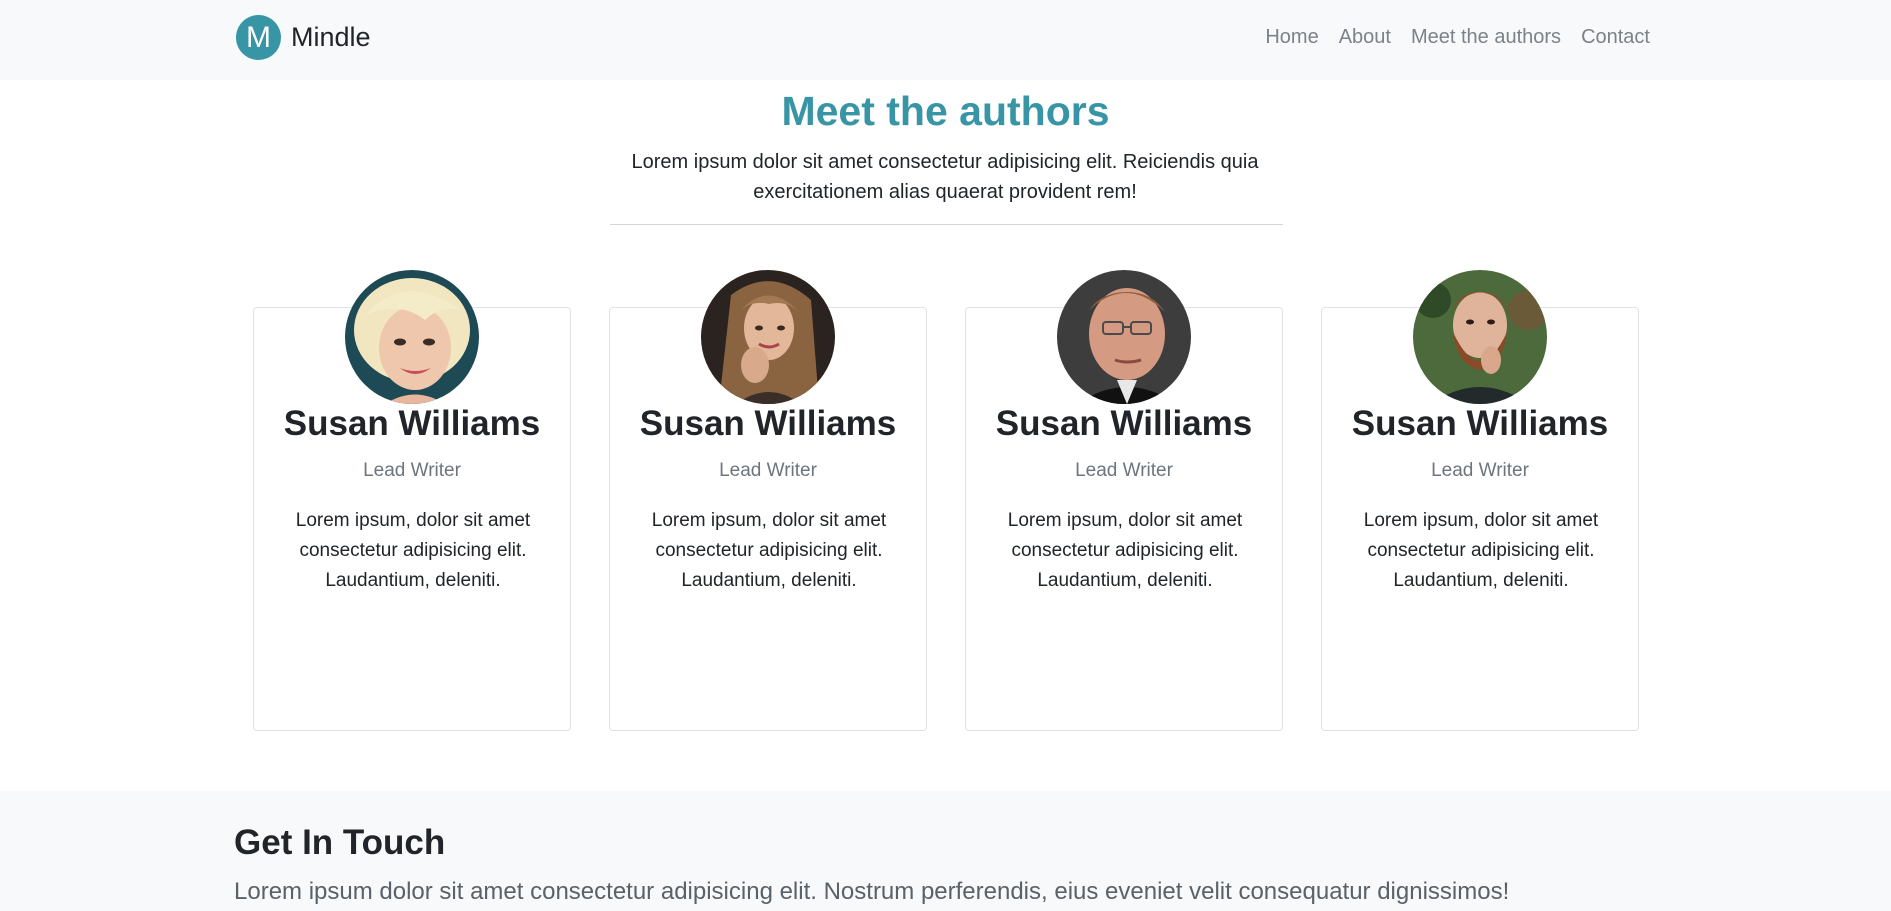 This screenshot has width=1891, height=911. I want to click on brand-logo: M, so click(258, 37).